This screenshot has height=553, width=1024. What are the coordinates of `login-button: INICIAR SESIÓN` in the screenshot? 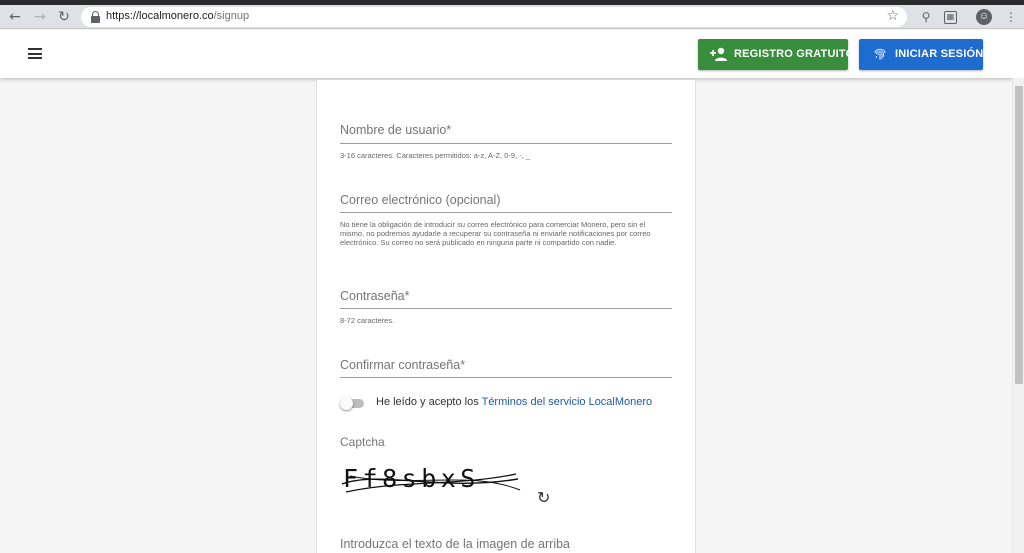 It's located at (921, 54).